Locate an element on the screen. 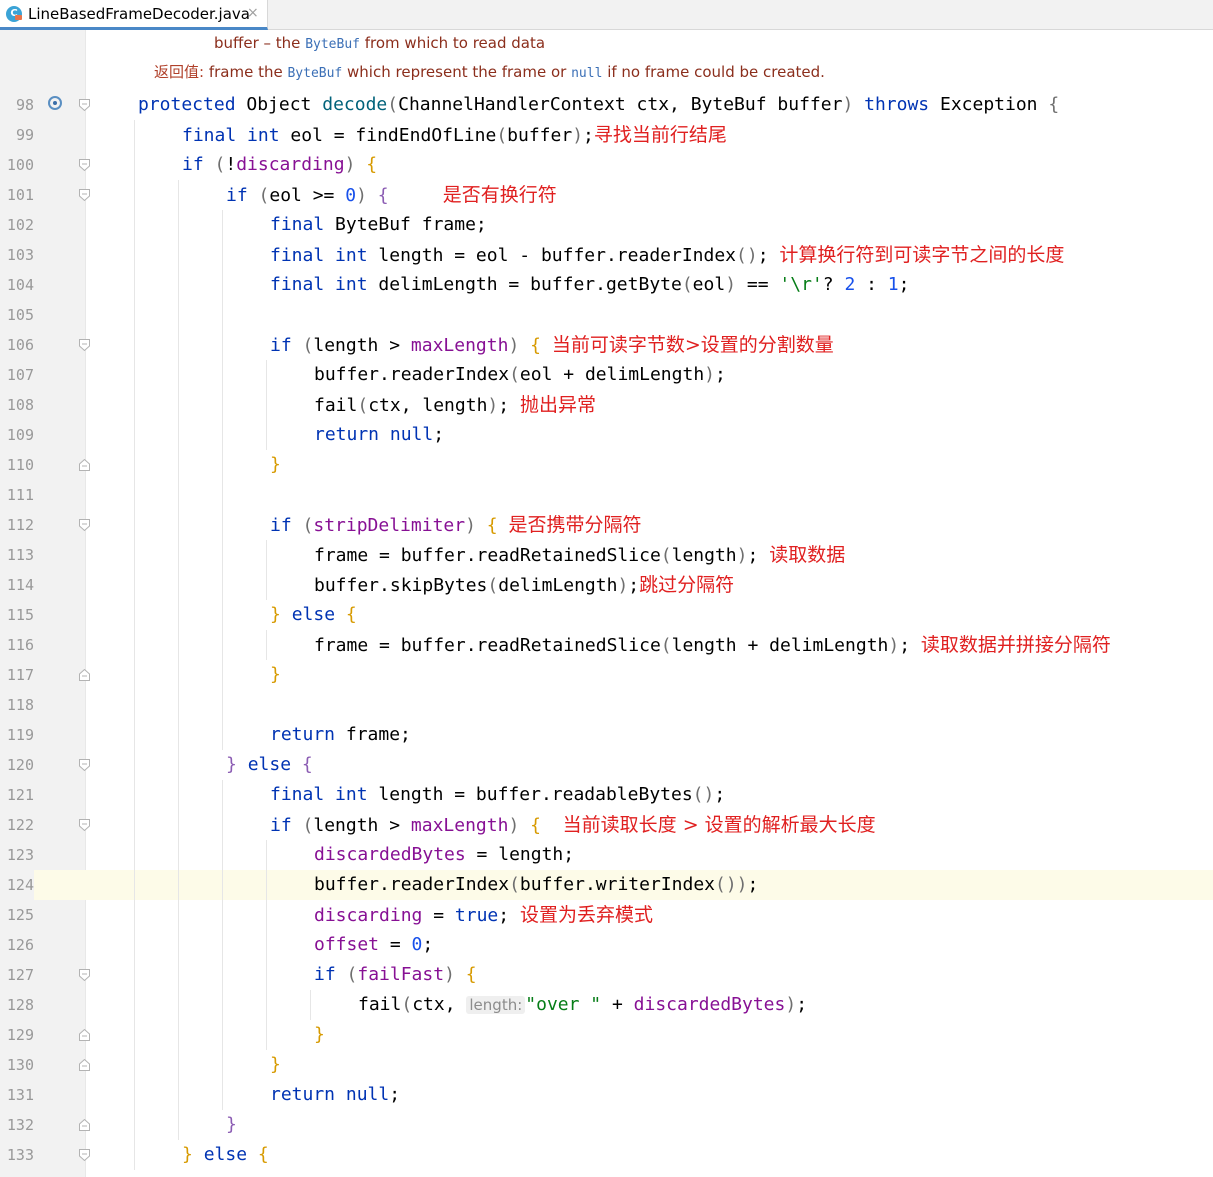  overrides-icon is located at coordinates (55, 103).